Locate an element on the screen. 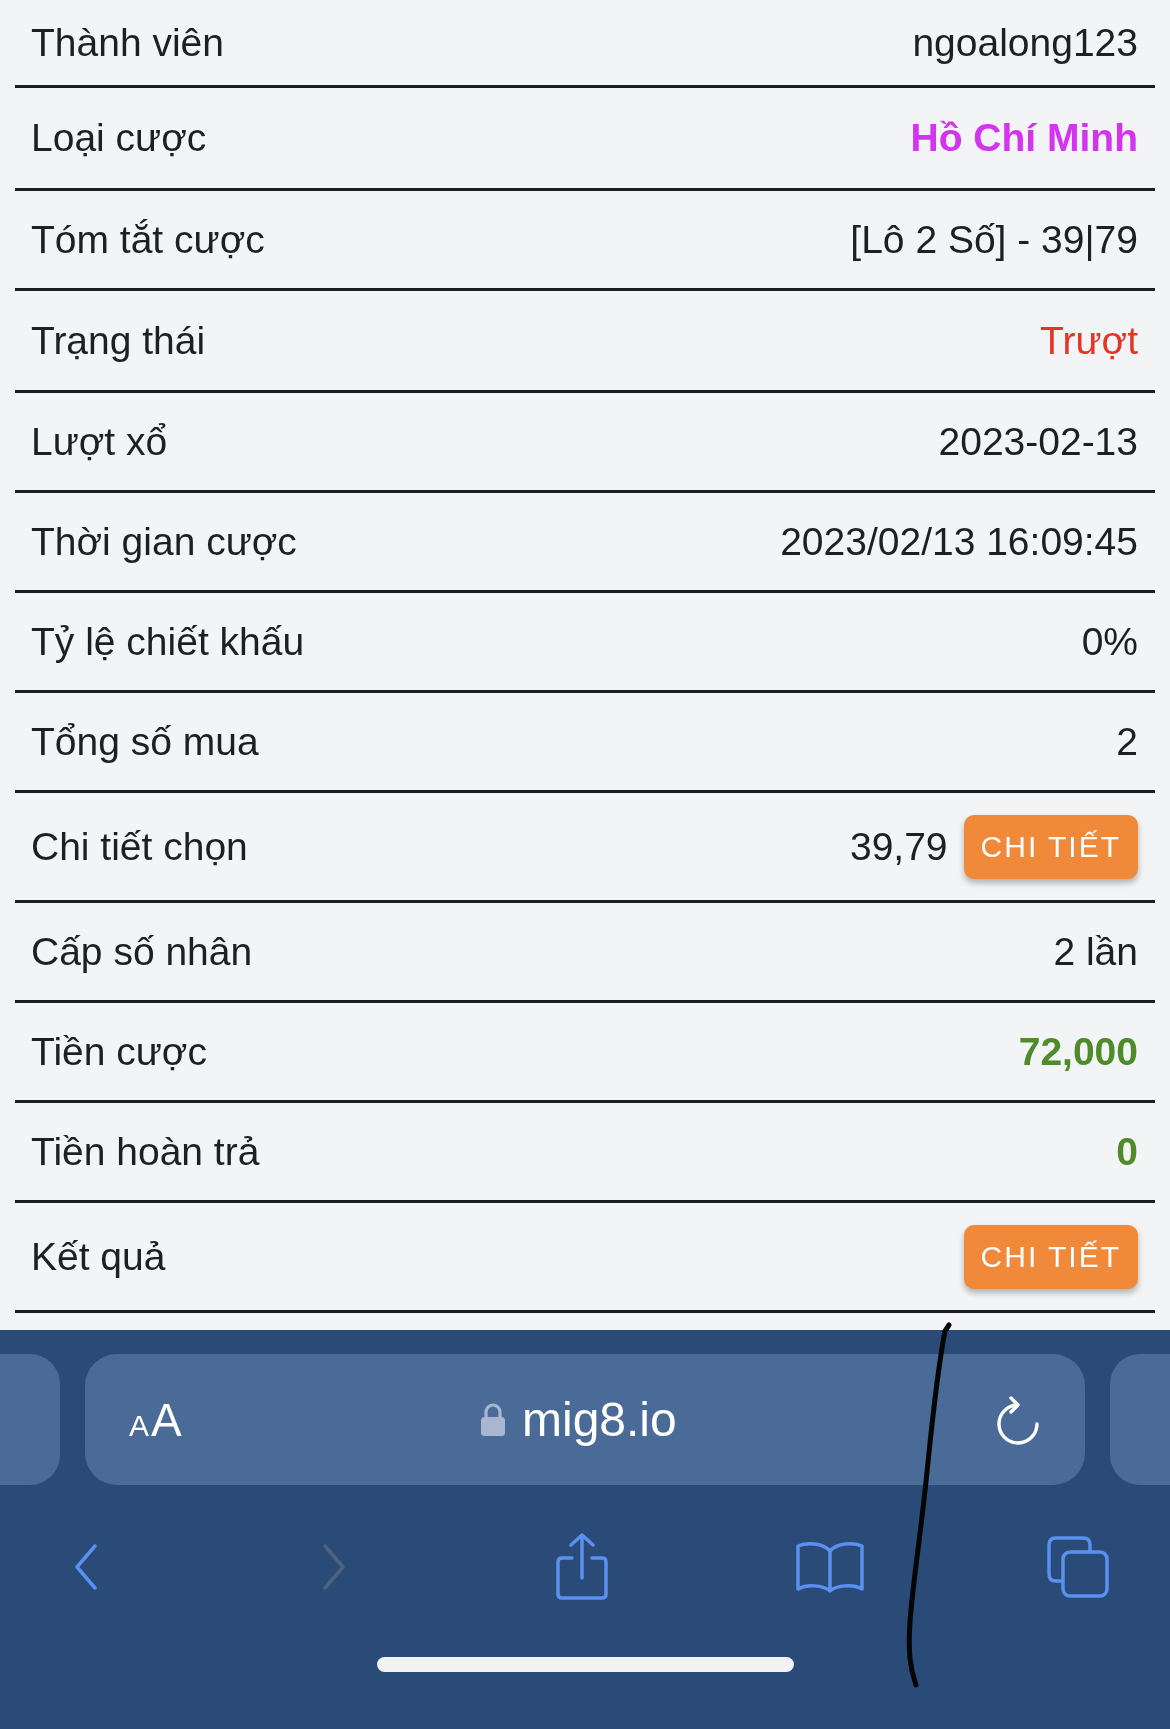 This screenshot has width=1170, height=1729. share-button is located at coordinates (582, 1567).